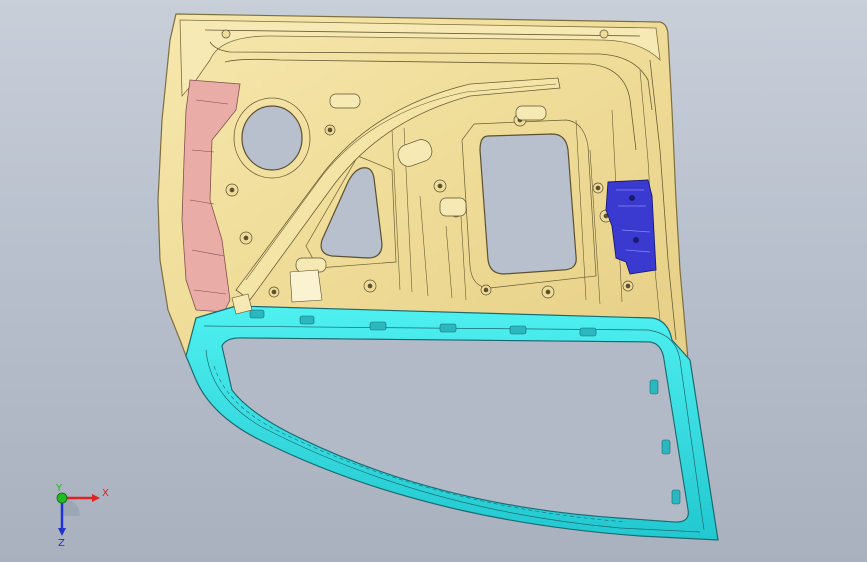  What do you see at coordinates (528, 204) in the screenshot?
I see `main-access-opening` at bounding box center [528, 204].